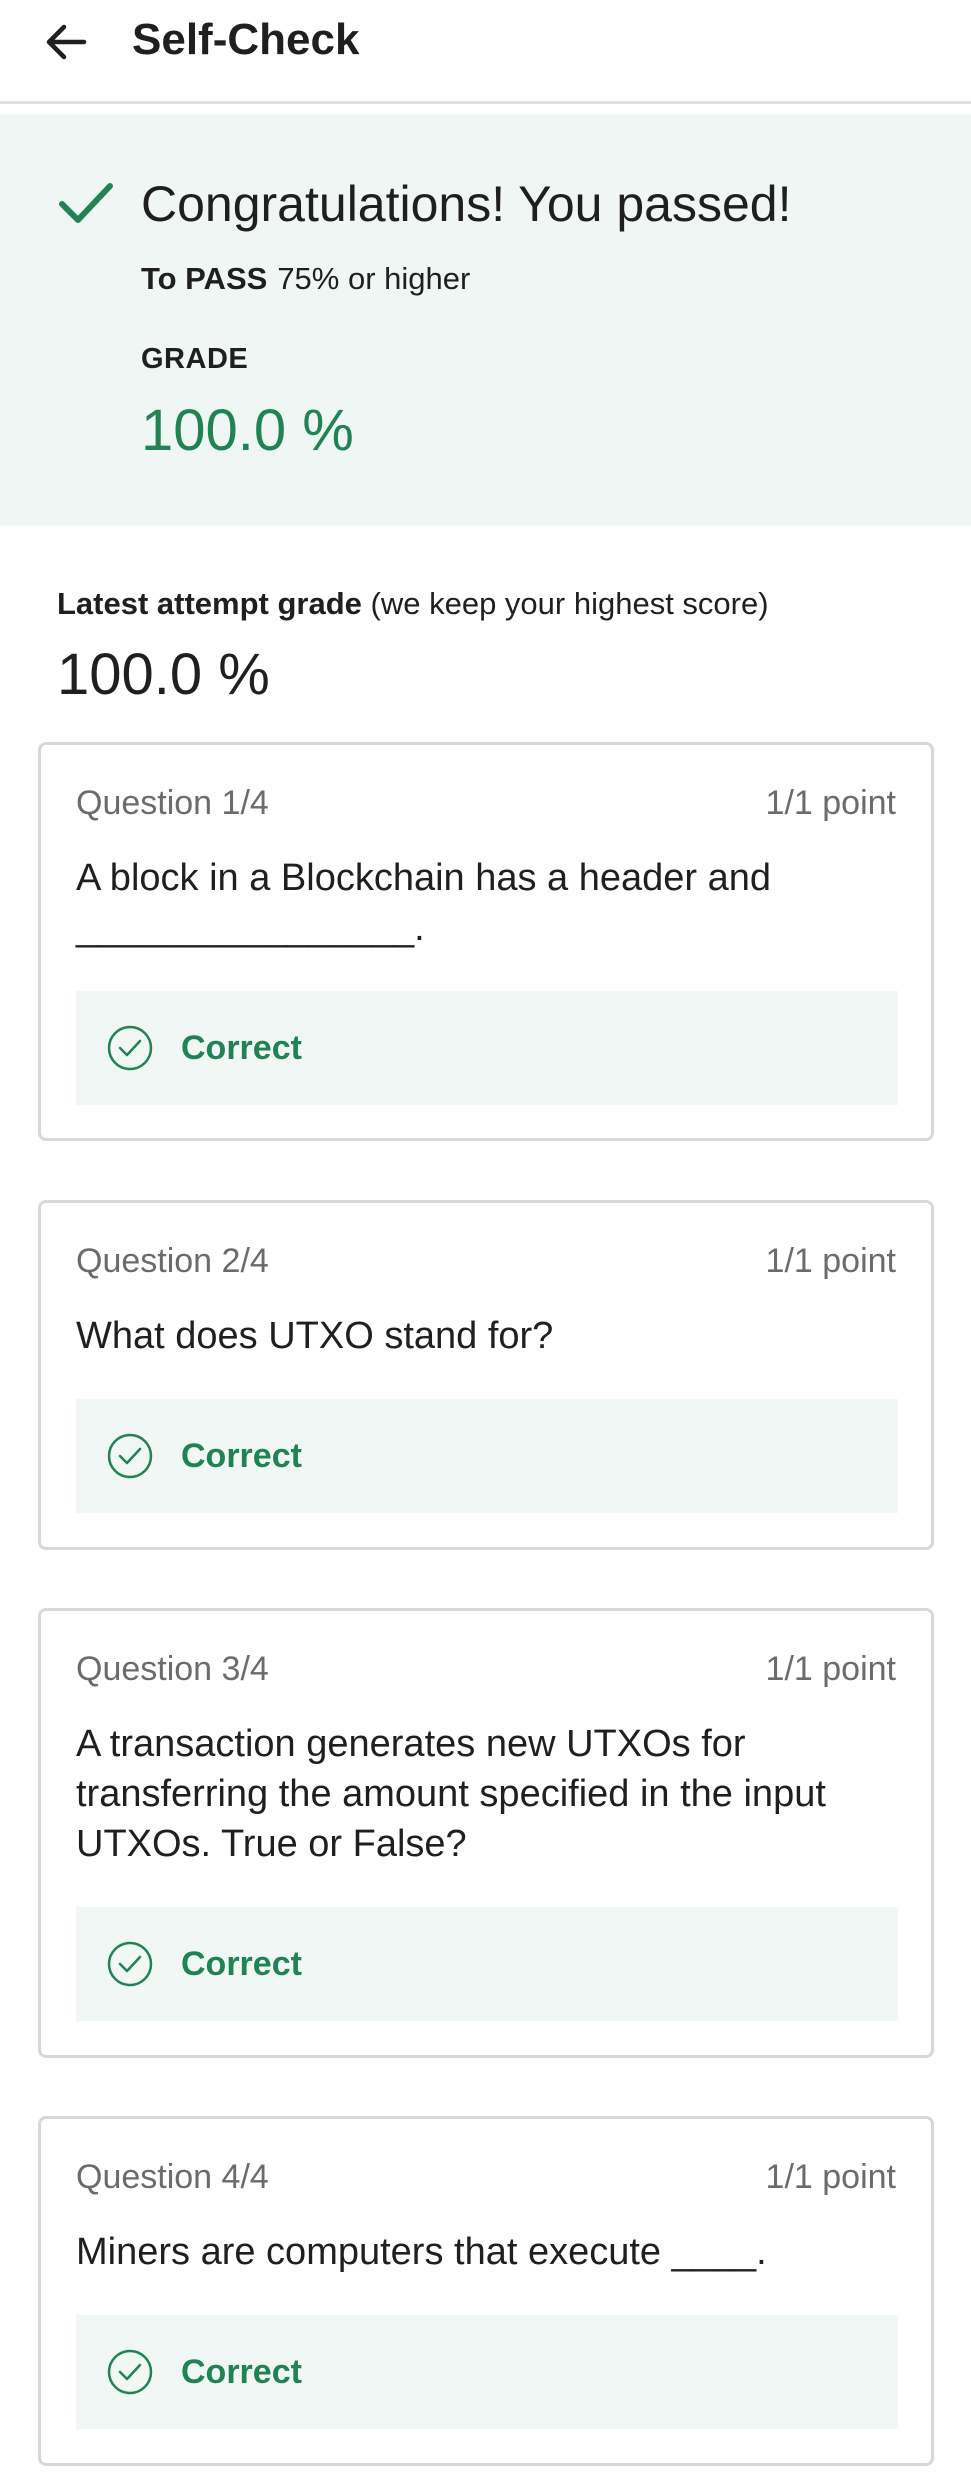 This screenshot has height=2476, width=971. What do you see at coordinates (195, 359) in the screenshot?
I see `grade-label: GRADE` at bounding box center [195, 359].